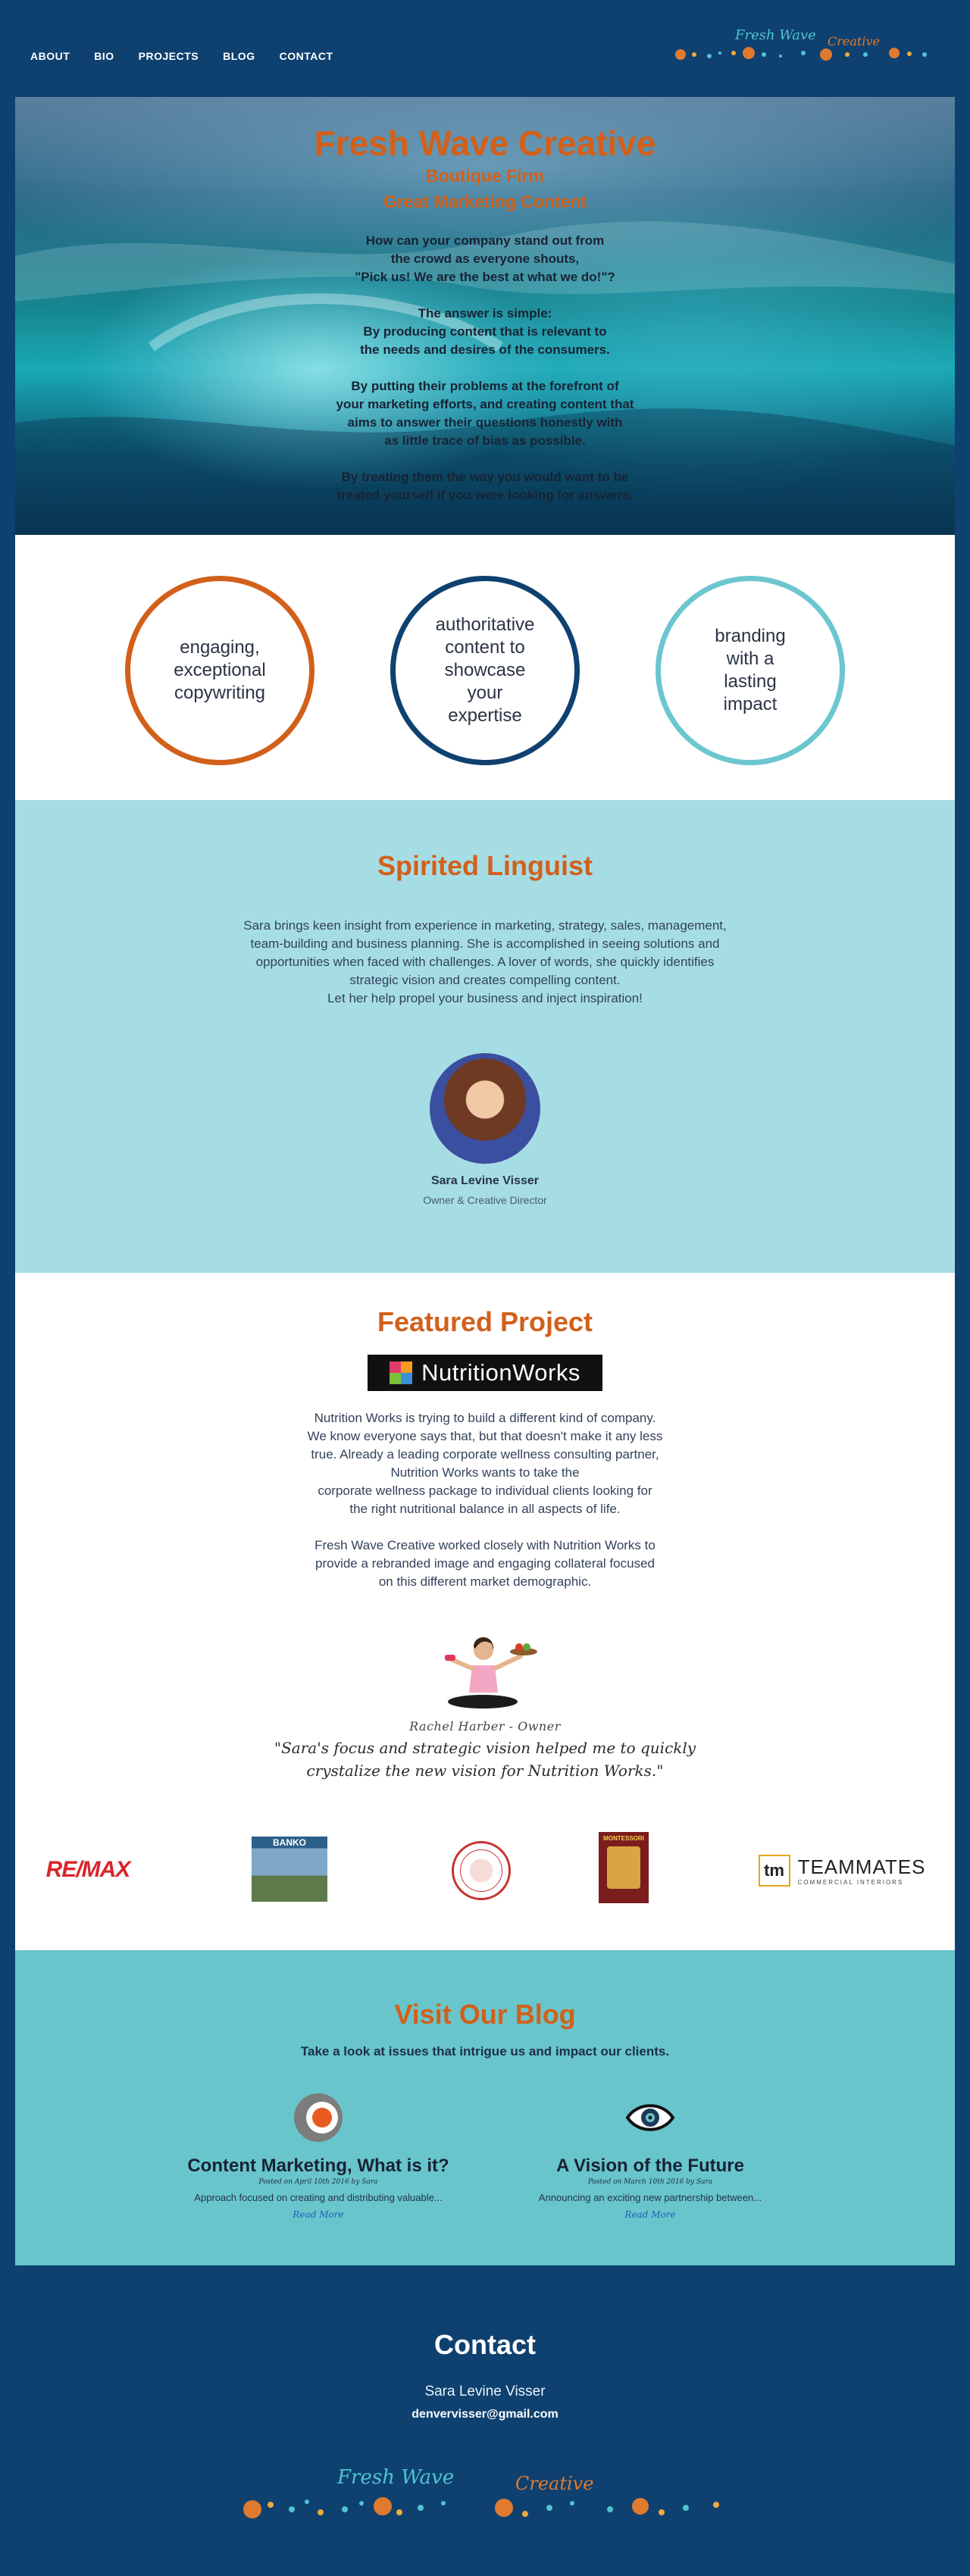 The width and height of the screenshot is (970, 2576). What do you see at coordinates (485, 143) in the screenshot?
I see `hero-title: Fresh Wave Creative` at bounding box center [485, 143].